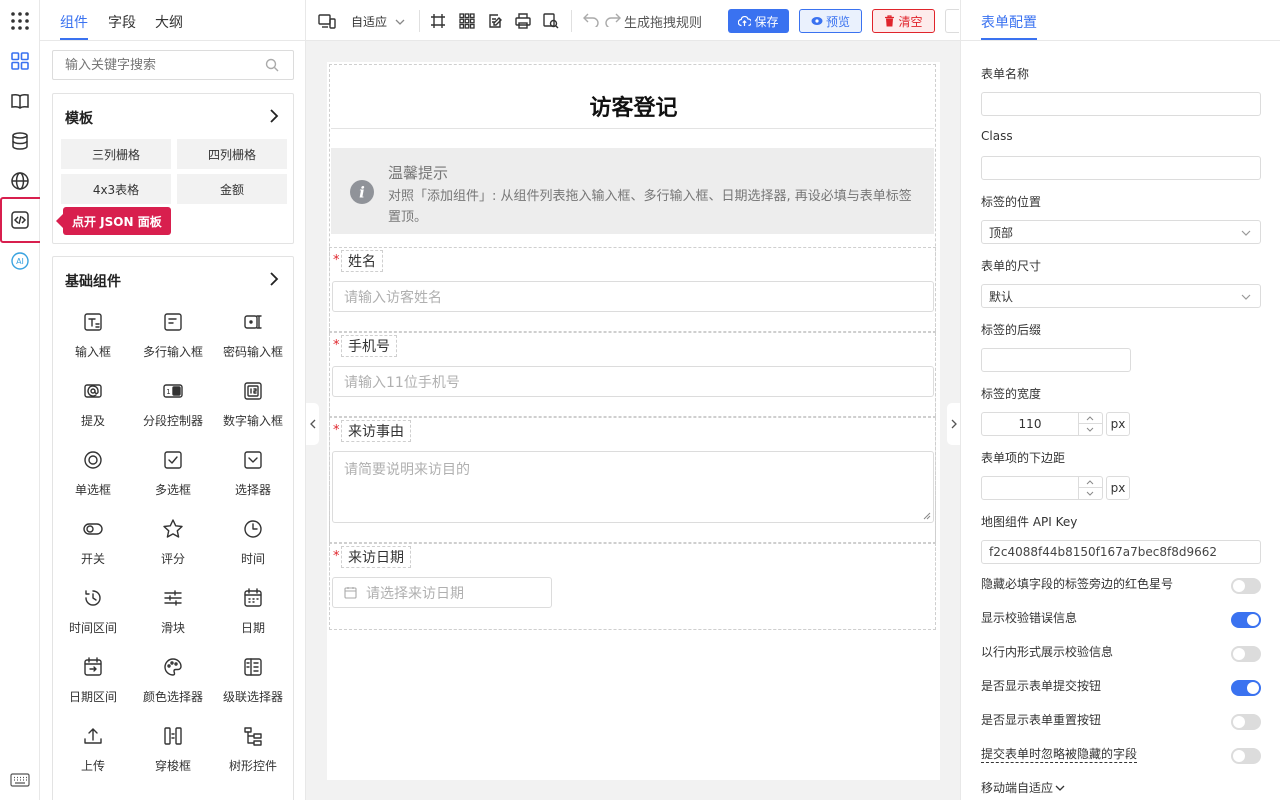 The image size is (1280, 800). What do you see at coordinates (253, 335) in the screenshot?
I see `component-item: 密码输入框` at bounding box center [253, 335].